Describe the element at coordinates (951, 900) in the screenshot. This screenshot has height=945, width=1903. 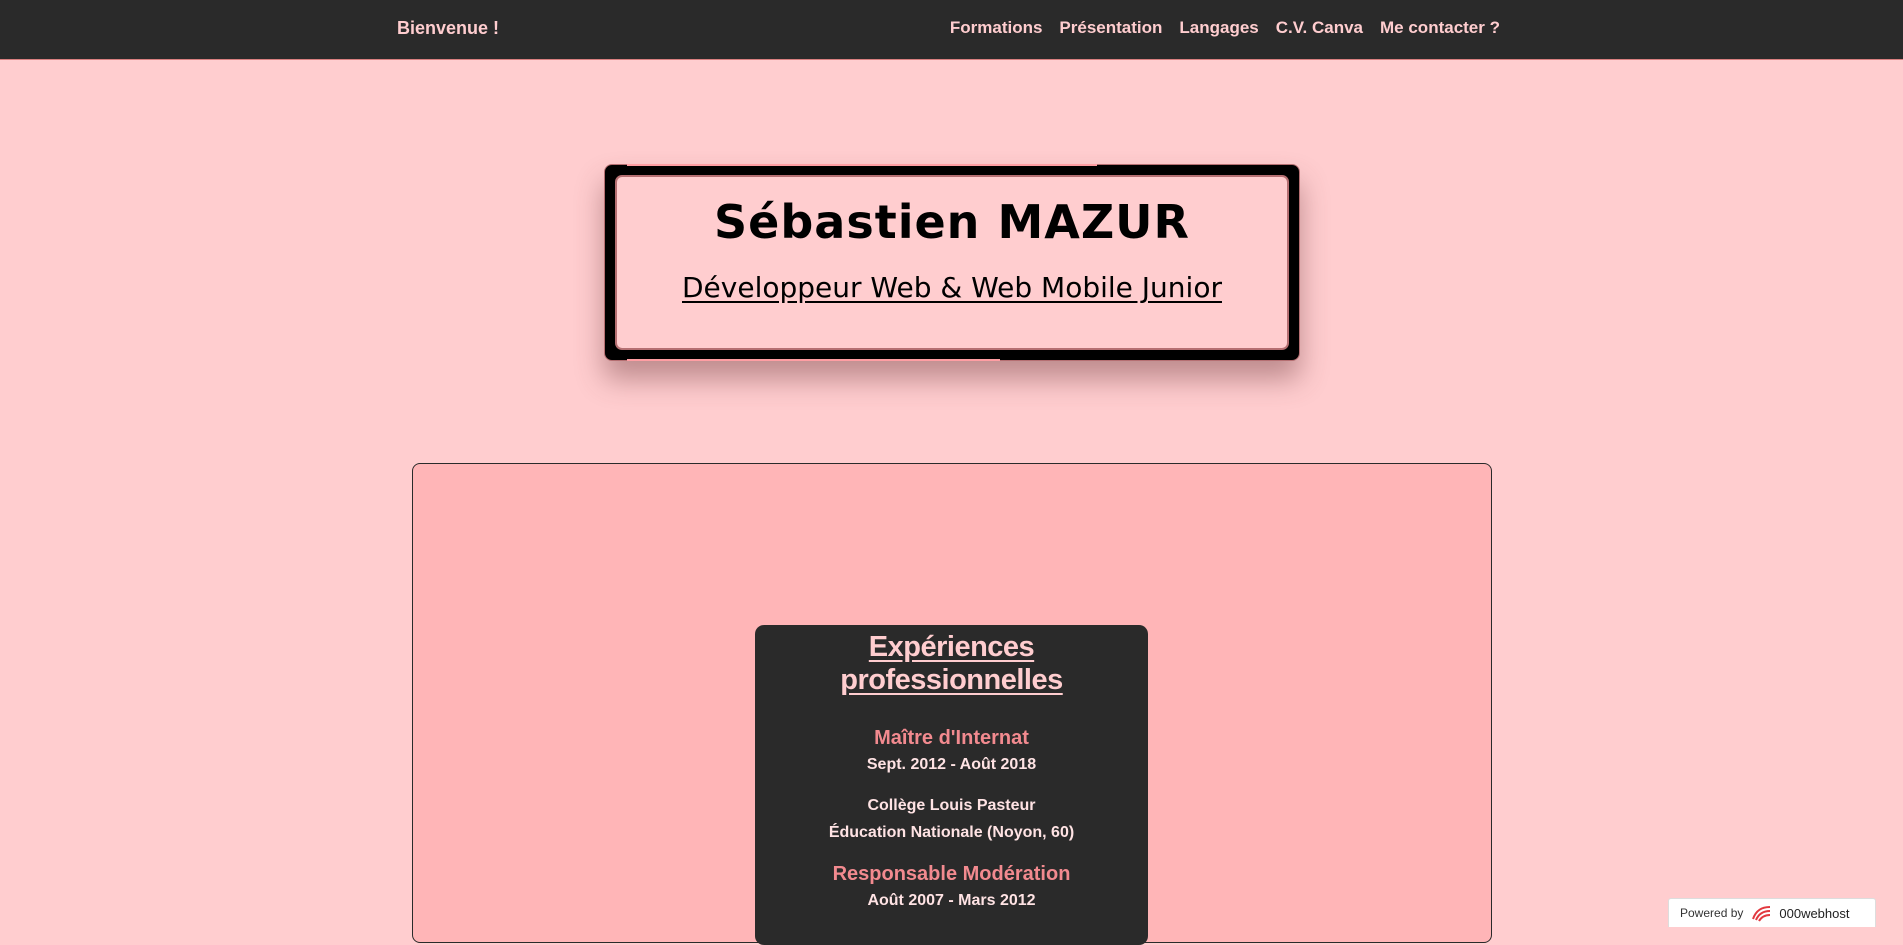
I see `job-dates: Août 2007 - Mars 2012` at that location.